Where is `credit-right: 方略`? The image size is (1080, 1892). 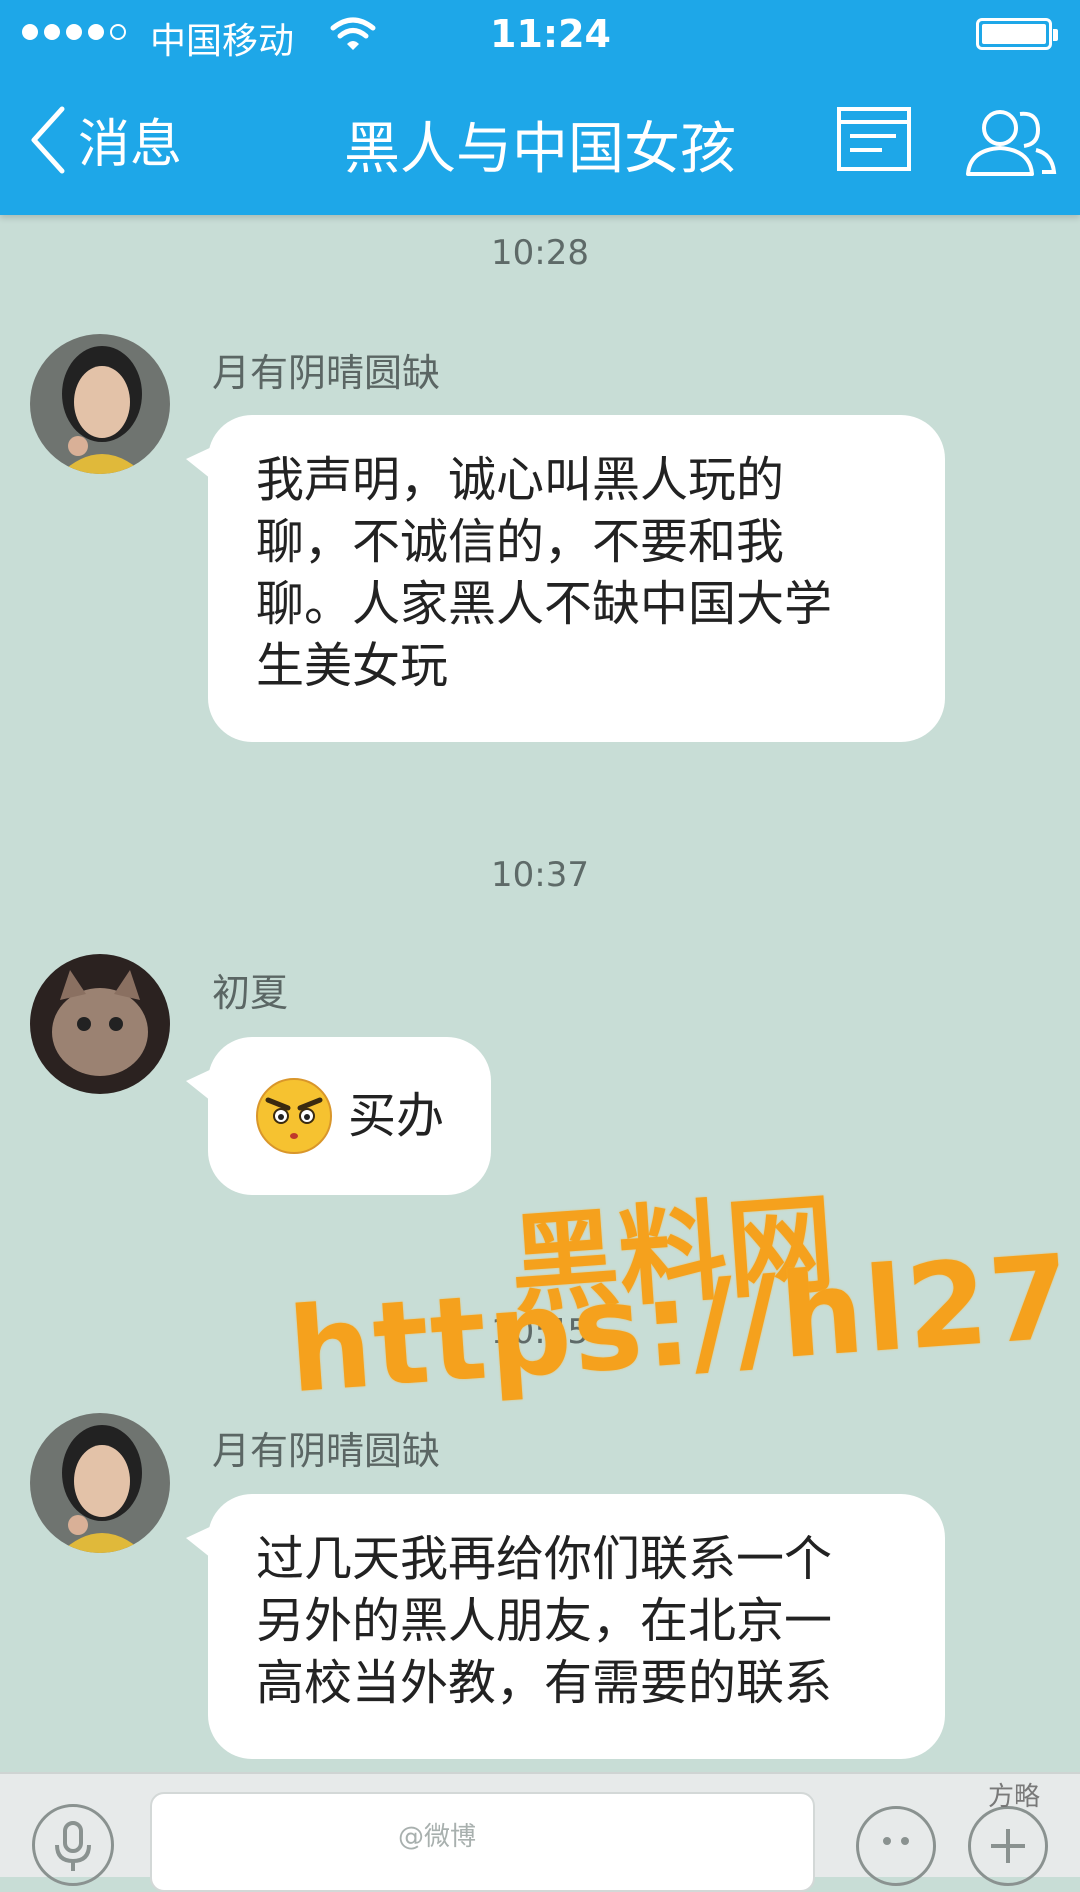 credit-right: 方略 is located at coordinates (1014, 1797).